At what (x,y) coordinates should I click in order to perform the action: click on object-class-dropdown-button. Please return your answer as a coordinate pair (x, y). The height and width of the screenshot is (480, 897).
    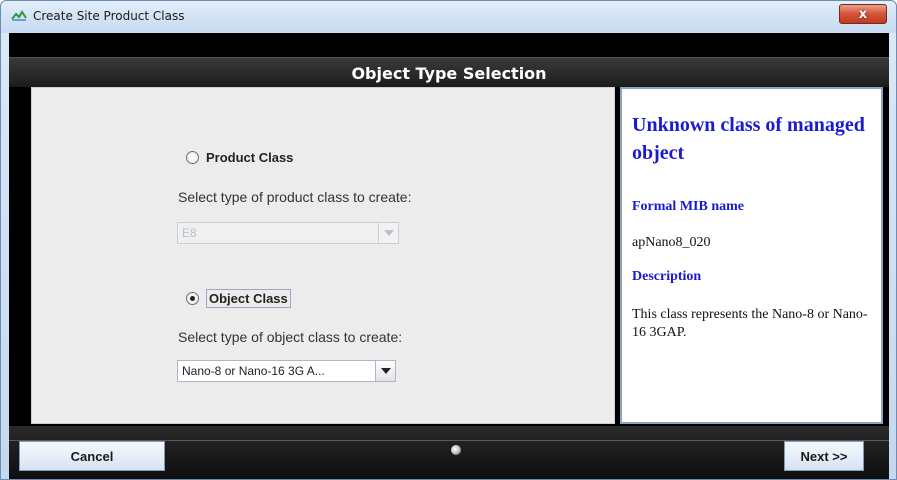
    Looking at the image, I should click on (385, 371).